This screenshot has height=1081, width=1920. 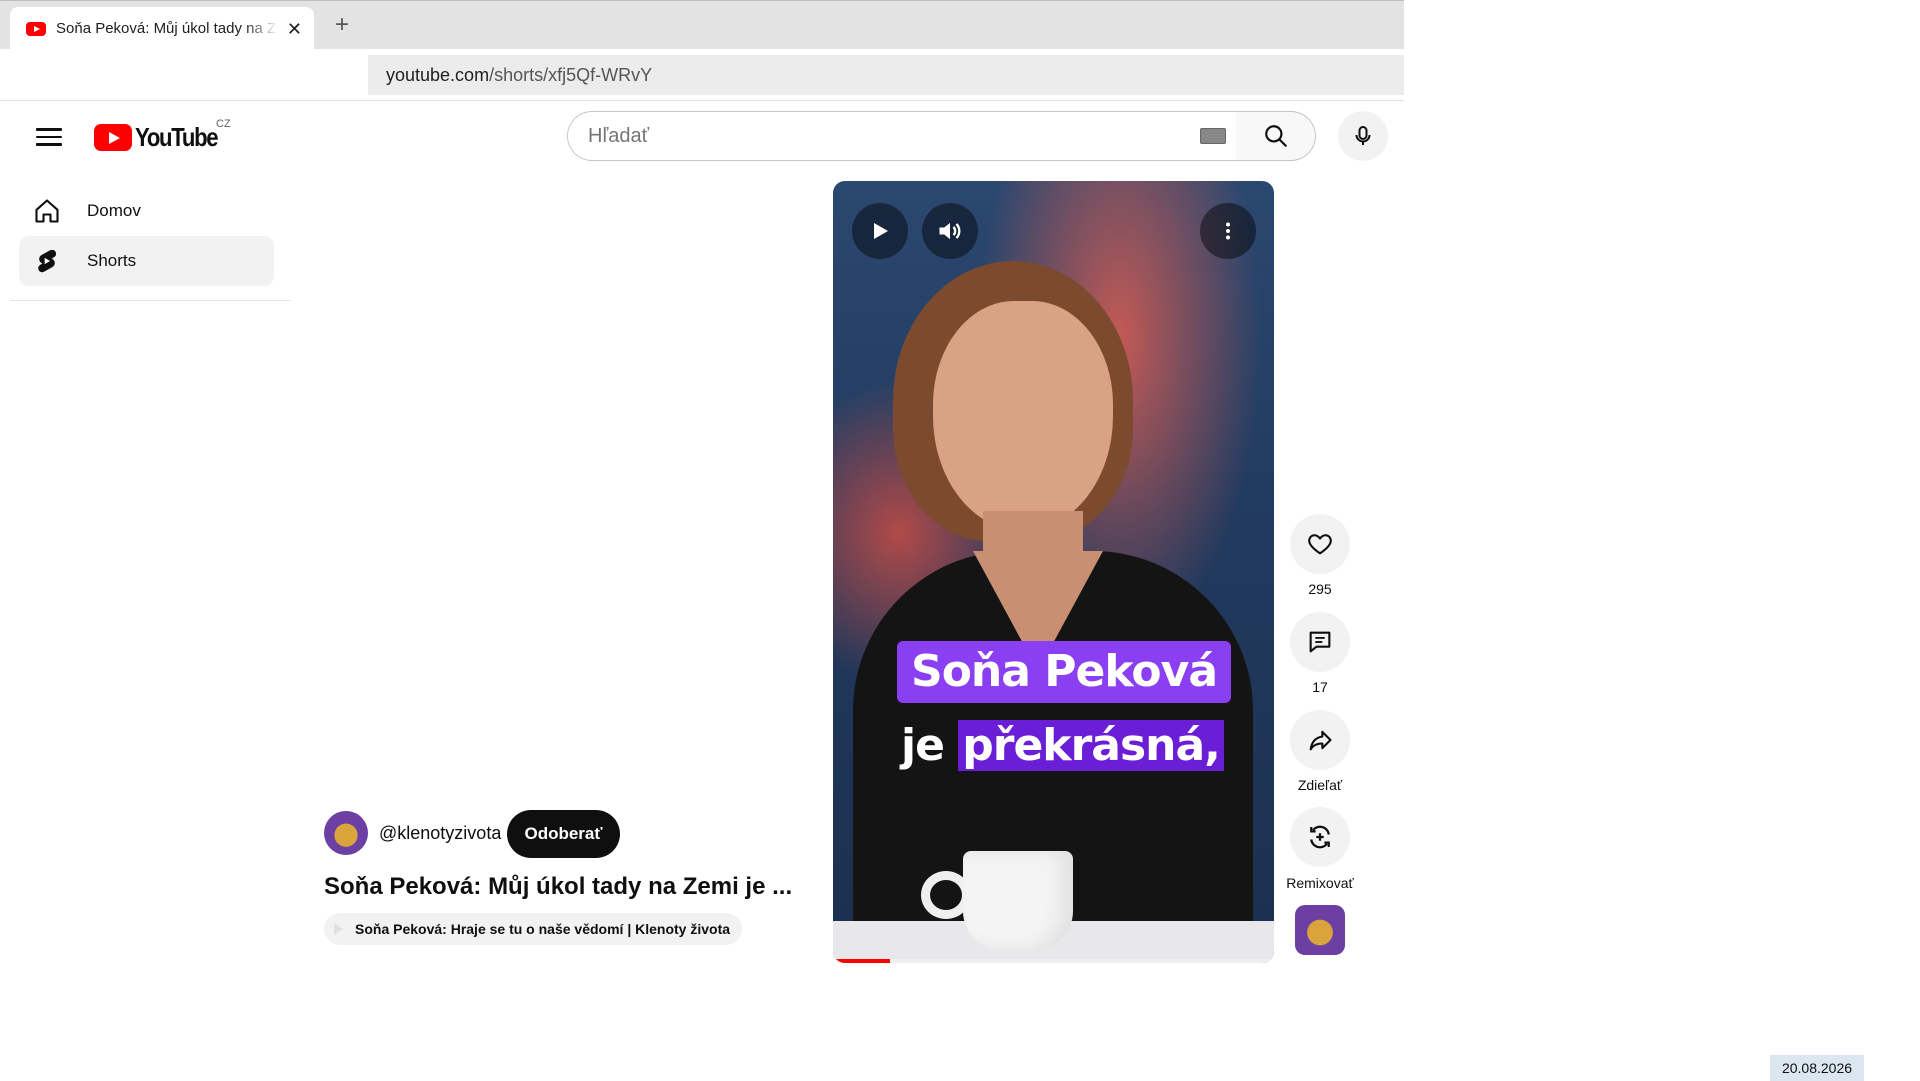 I want to click on caption-line-2: je překrásná,, so click(x=1062, y=746).